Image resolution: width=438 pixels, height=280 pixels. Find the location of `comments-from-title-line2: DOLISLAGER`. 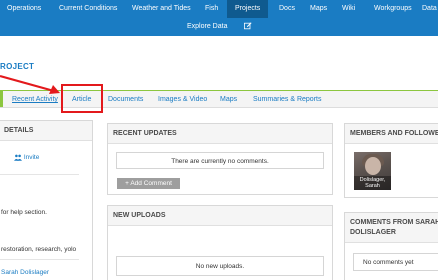

comments-from-title-line2: DOLISLAGER is located at coordinates (373, 232).